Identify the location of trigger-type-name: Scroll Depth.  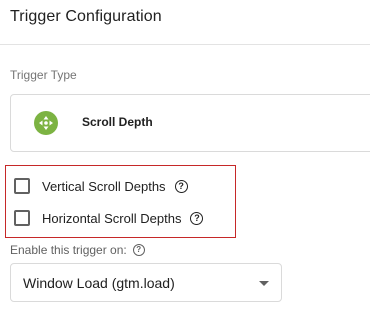
(117, 122).